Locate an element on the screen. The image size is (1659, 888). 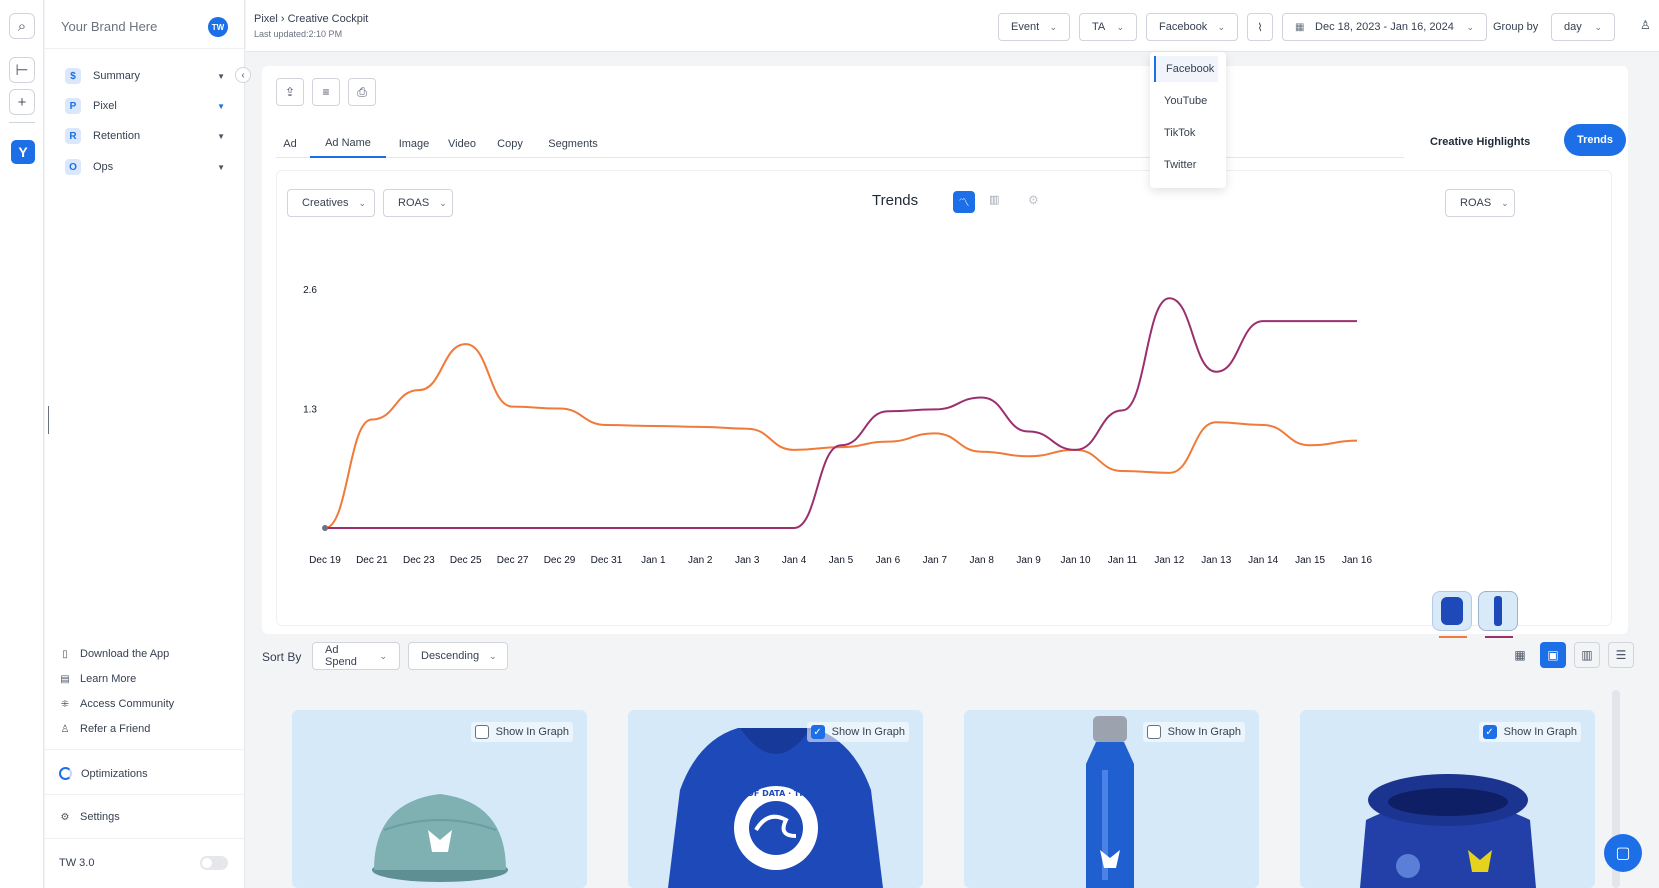
tab-copy: Copy is located at coordinates (510, 144).